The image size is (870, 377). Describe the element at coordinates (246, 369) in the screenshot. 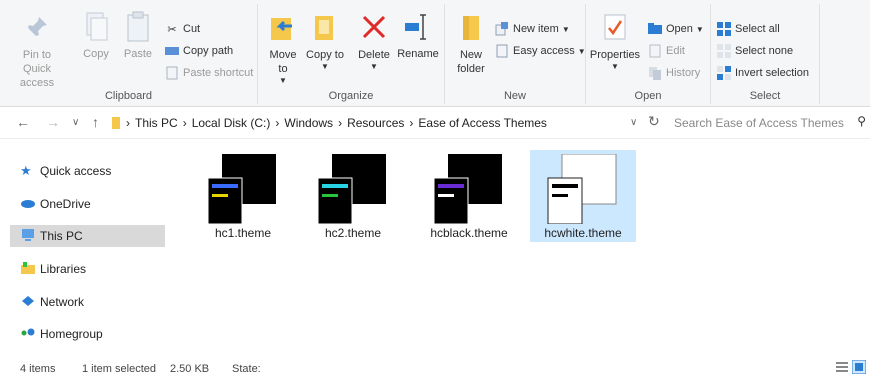

I see `status-state: State:` at that location.